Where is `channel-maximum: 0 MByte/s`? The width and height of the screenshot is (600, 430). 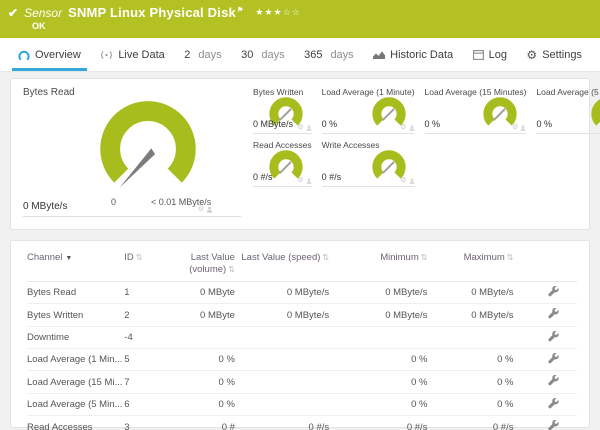 channel-maximum: 0 MByte/s is located at coordinates (470, 293).